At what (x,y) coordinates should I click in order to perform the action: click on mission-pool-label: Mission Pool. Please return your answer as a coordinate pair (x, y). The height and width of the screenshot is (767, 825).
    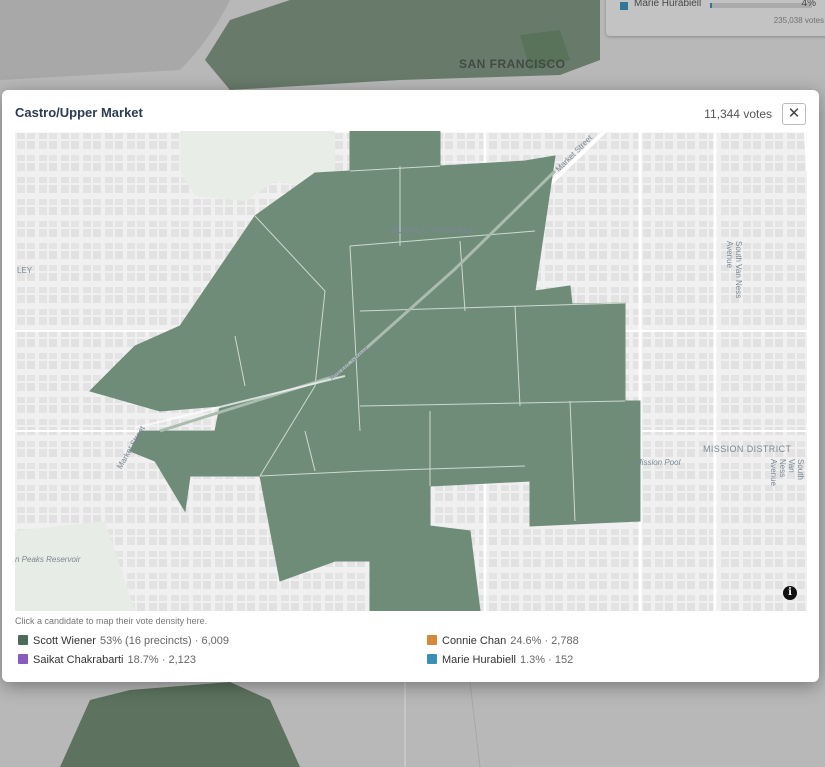
    Looking at the image, I should click on (658, 462).